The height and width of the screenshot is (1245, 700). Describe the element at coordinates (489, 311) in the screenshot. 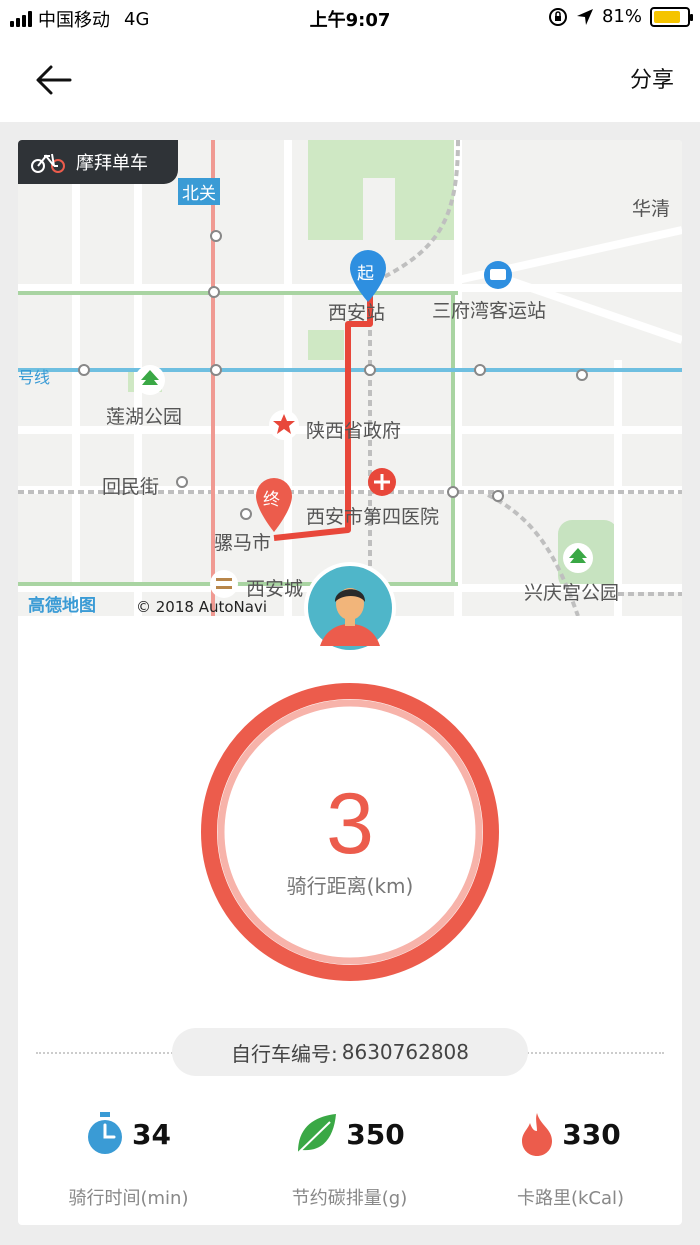

I see `map-label-sanfu: 三府湾客运站` at that location.